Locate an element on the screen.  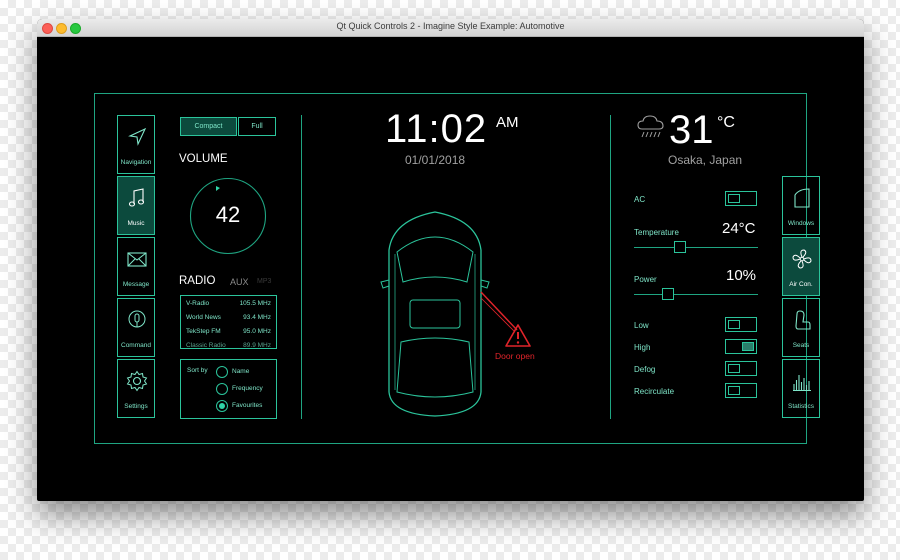
temperature-label: Temperature is located at coordinates (656, 232).